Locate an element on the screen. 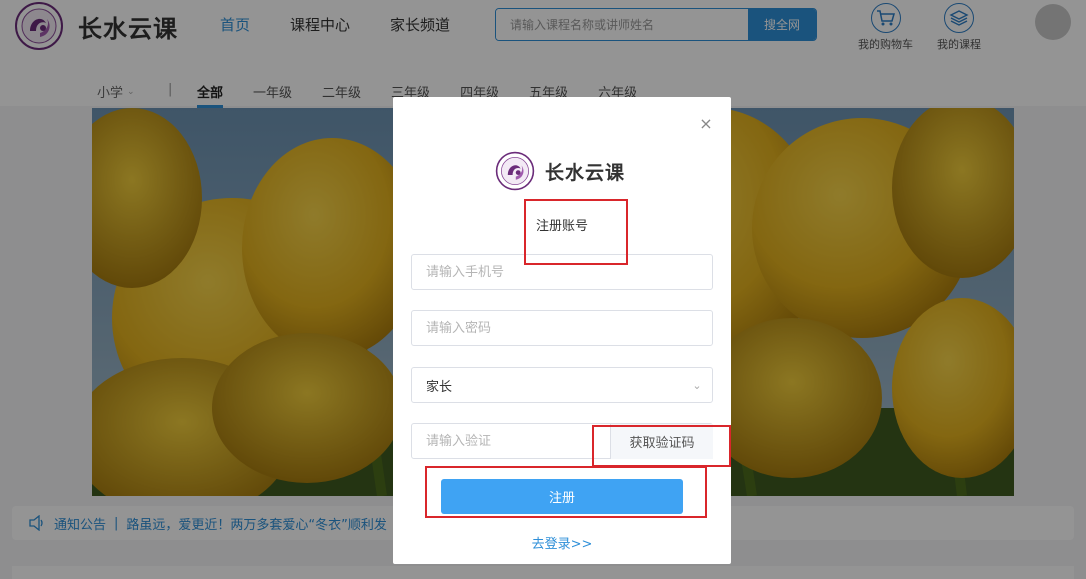 The width and height of the screenshot is (1086, 579). login-link: 去登录>> is located at coordinates (562, 542).